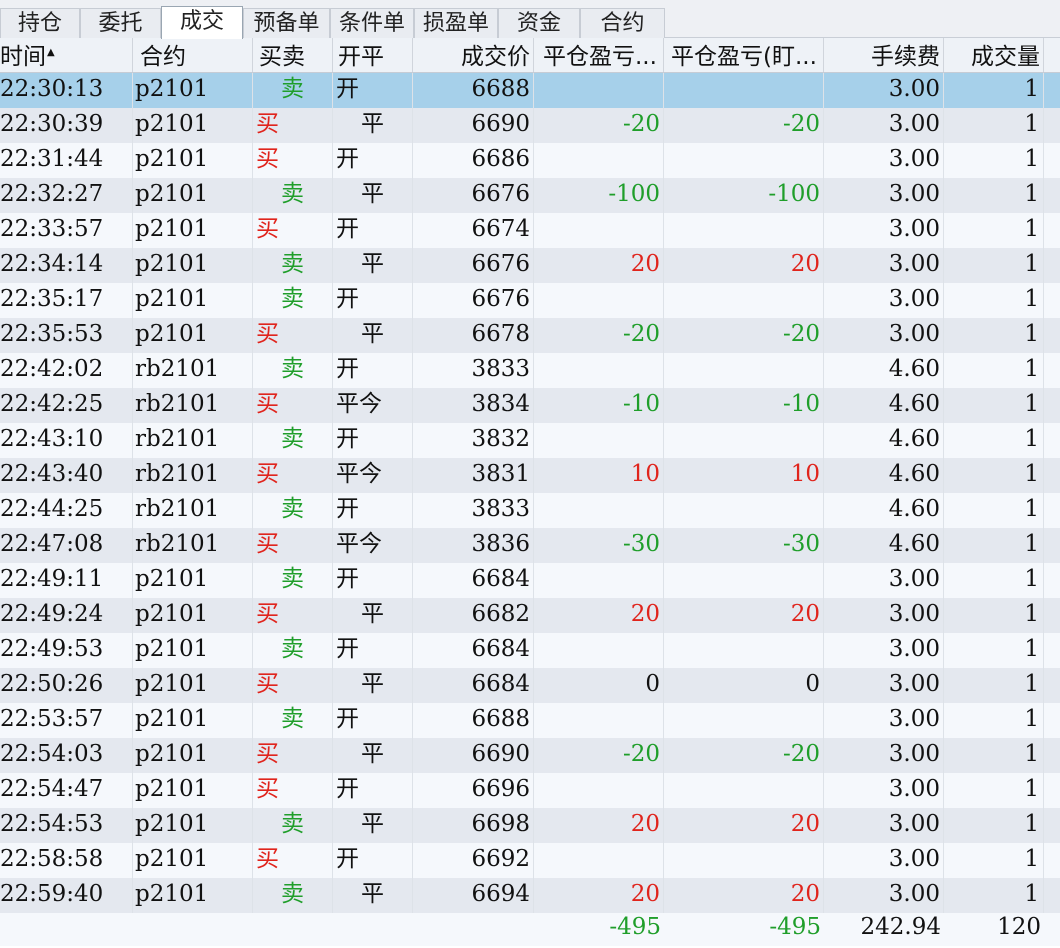 This screenshot has width=1060, height=948. I want to click on table-row: 22:49:24 p2101 买平 6682 20 20 3.00 1, so click(530, 615).